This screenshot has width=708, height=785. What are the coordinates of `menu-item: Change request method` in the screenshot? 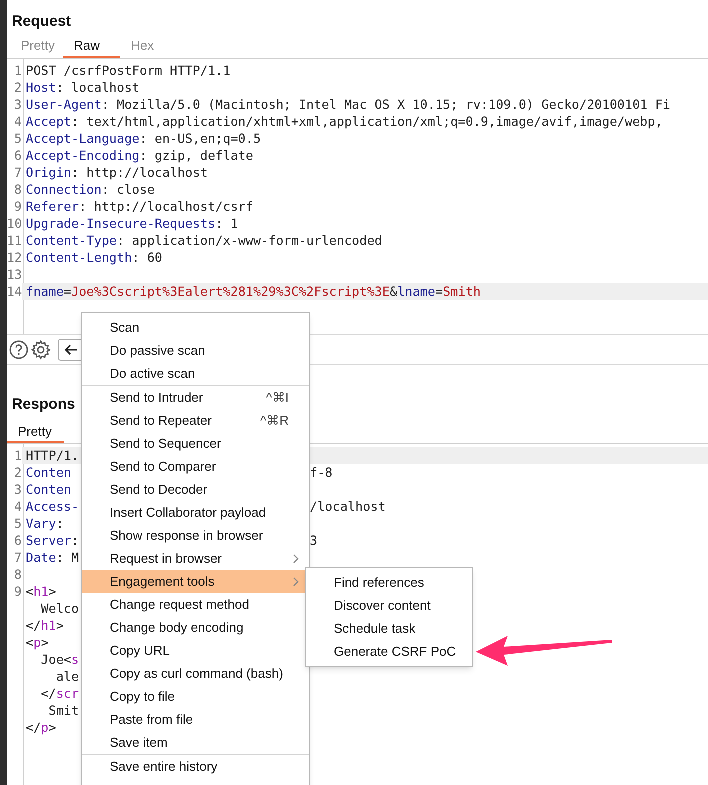 It's located at (195, 604).